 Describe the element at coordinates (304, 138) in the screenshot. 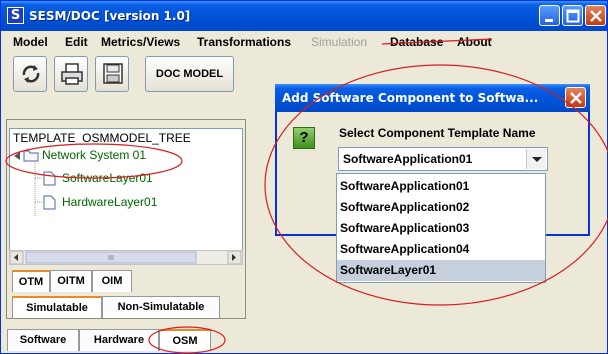

I see `question-icon: ?` at that location.